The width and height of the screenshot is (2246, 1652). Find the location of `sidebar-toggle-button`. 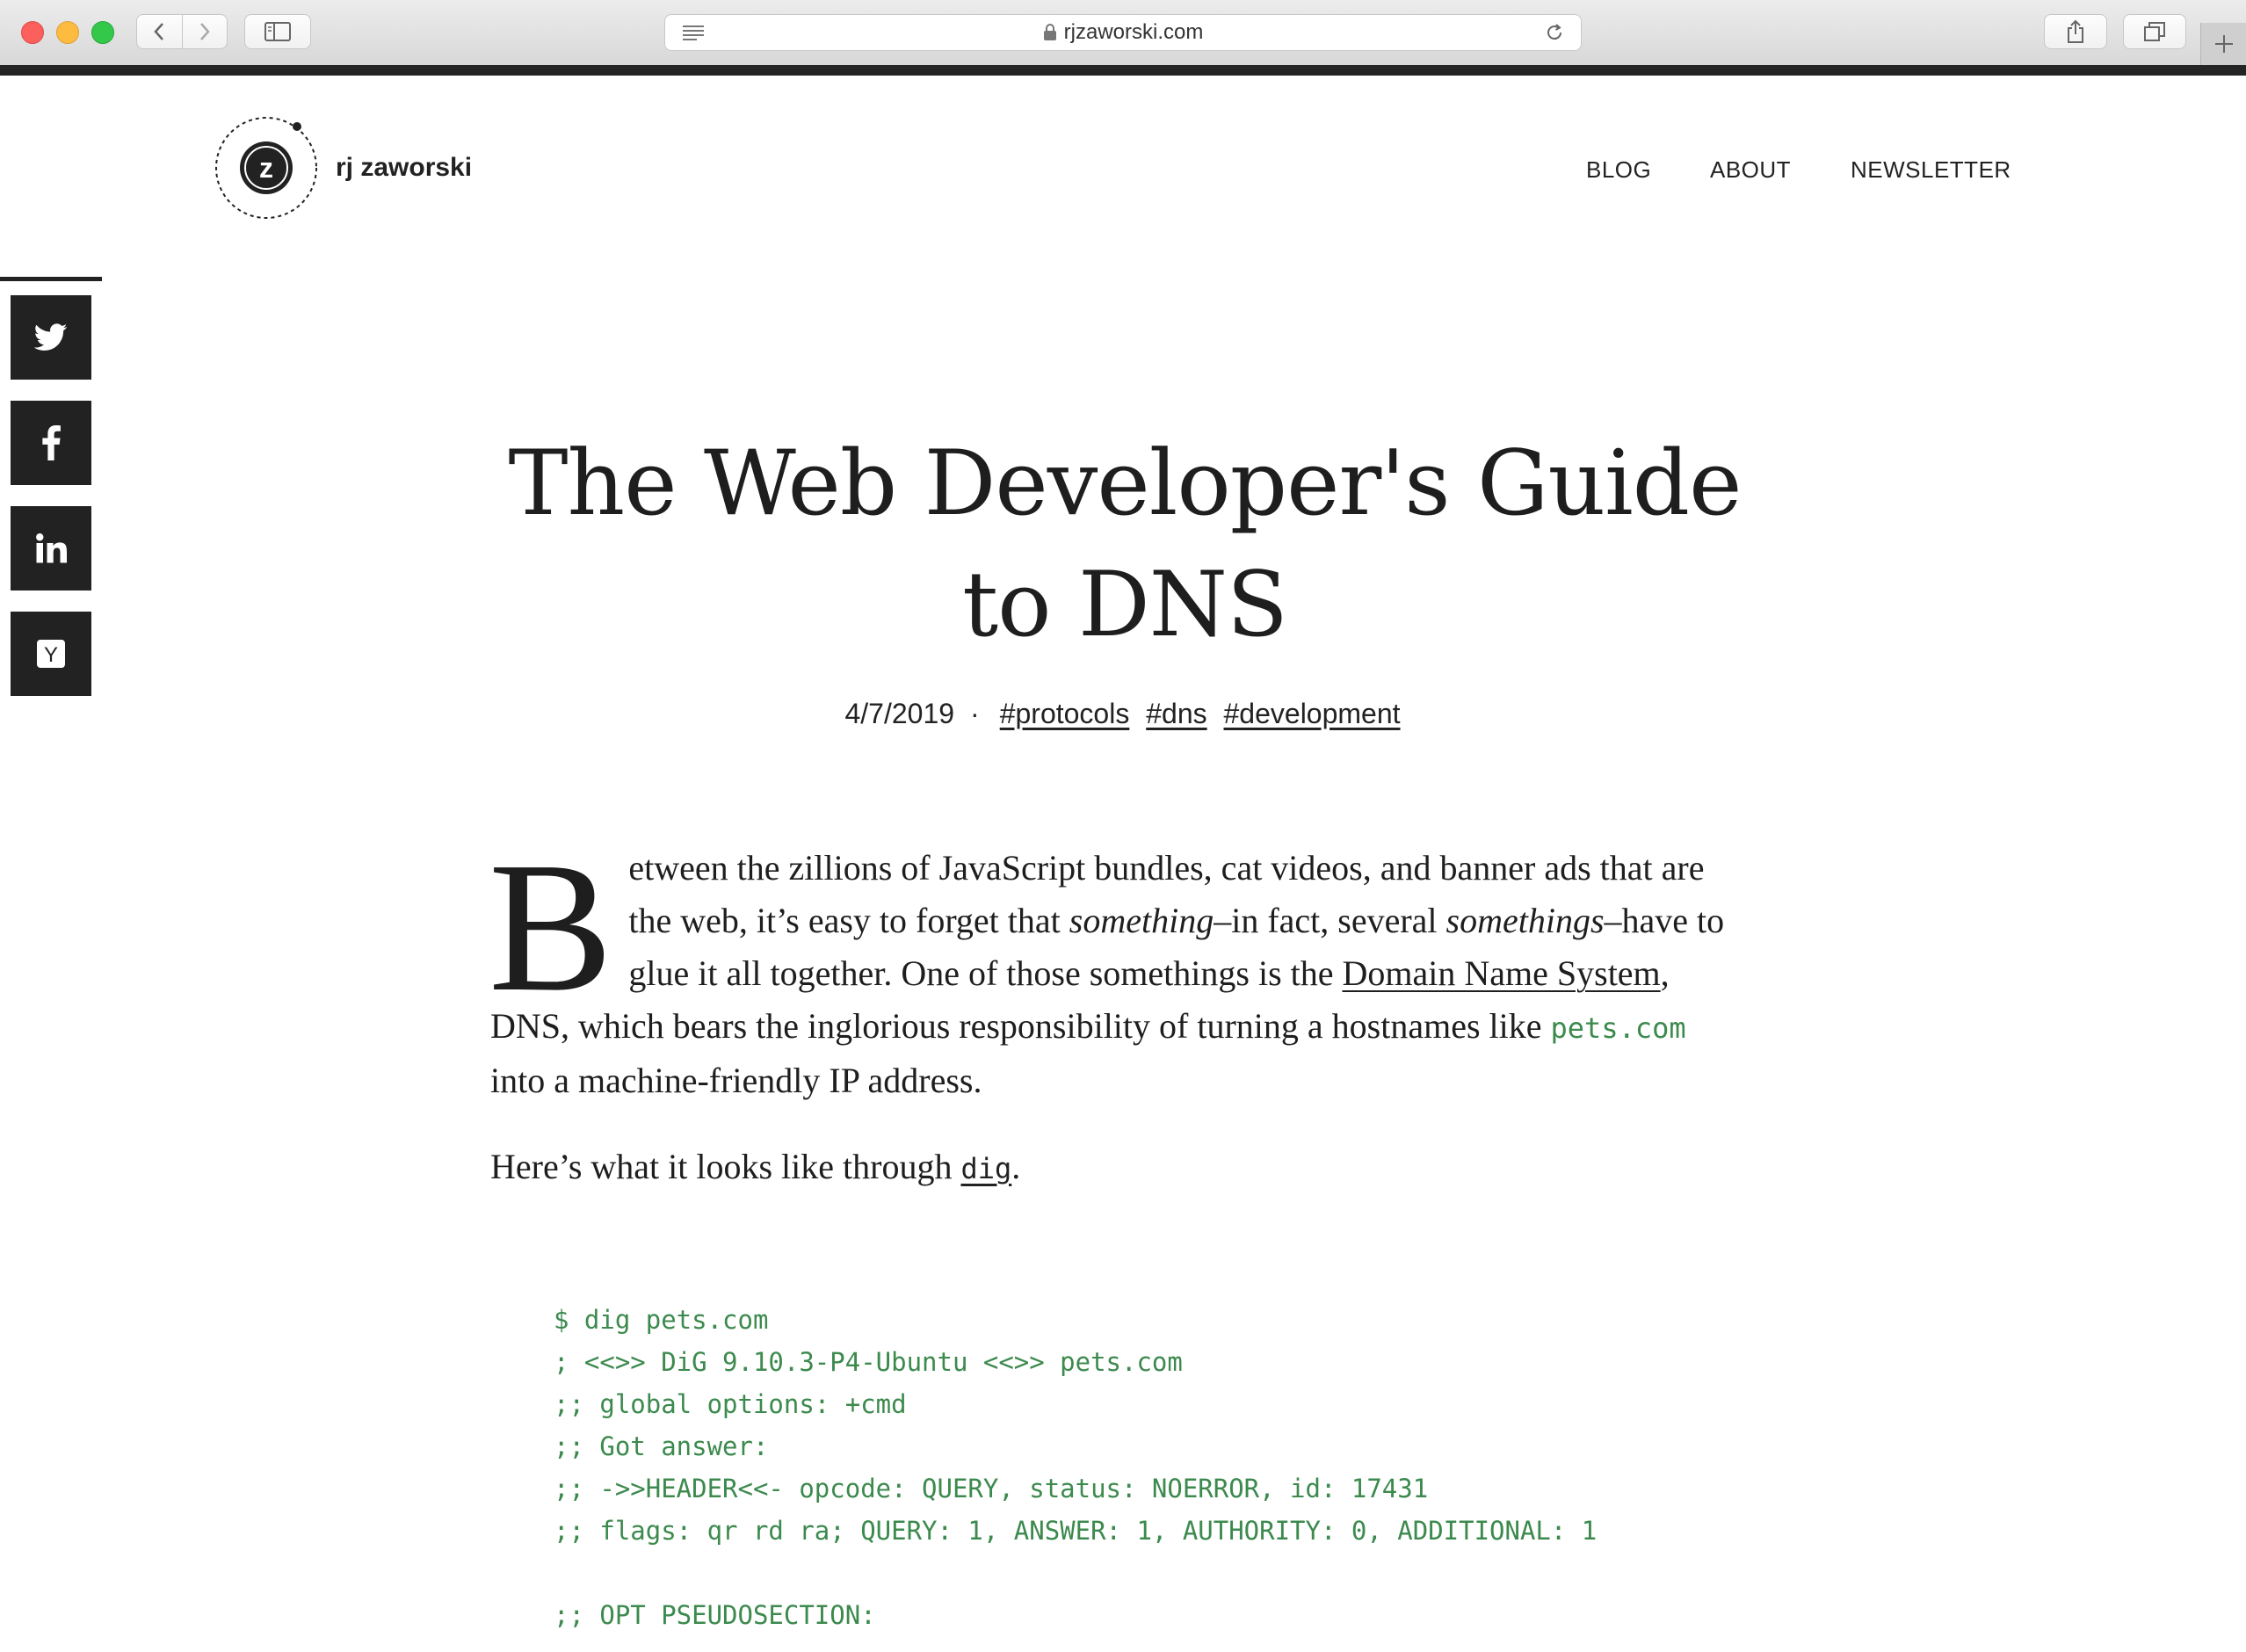

sidebar-toggle-button is located at coordinates (277, 32).